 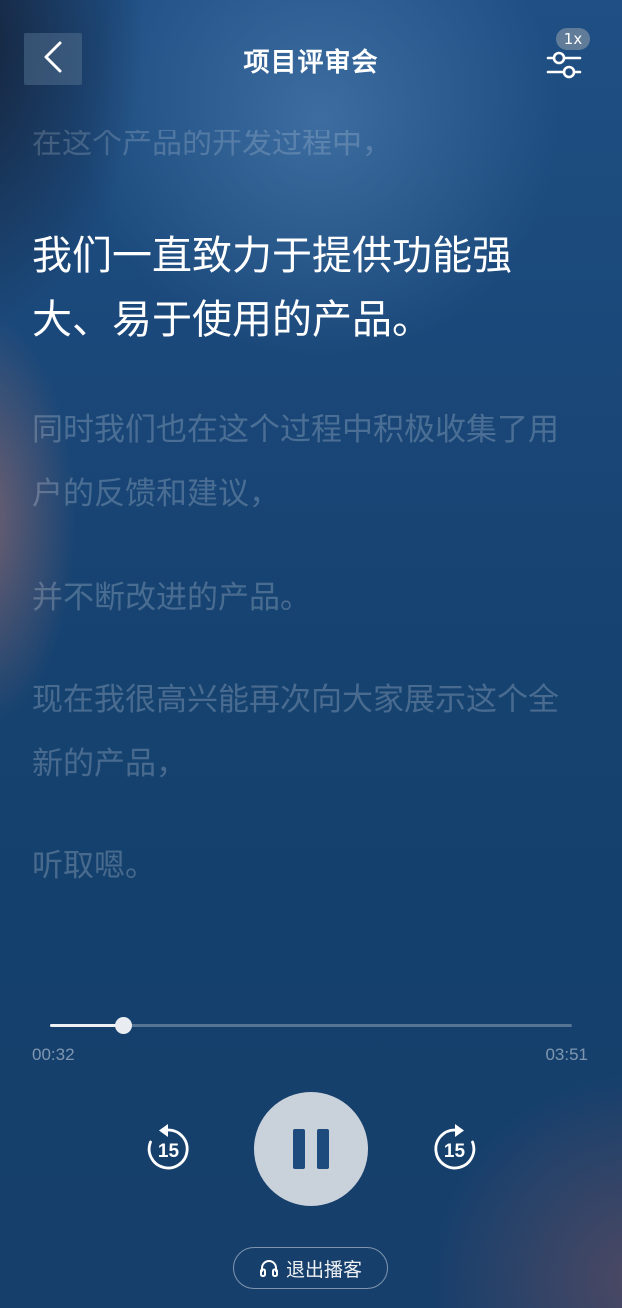 I want to click on exit-podcast-button: 退出播客, so click(x=310, y=1268).